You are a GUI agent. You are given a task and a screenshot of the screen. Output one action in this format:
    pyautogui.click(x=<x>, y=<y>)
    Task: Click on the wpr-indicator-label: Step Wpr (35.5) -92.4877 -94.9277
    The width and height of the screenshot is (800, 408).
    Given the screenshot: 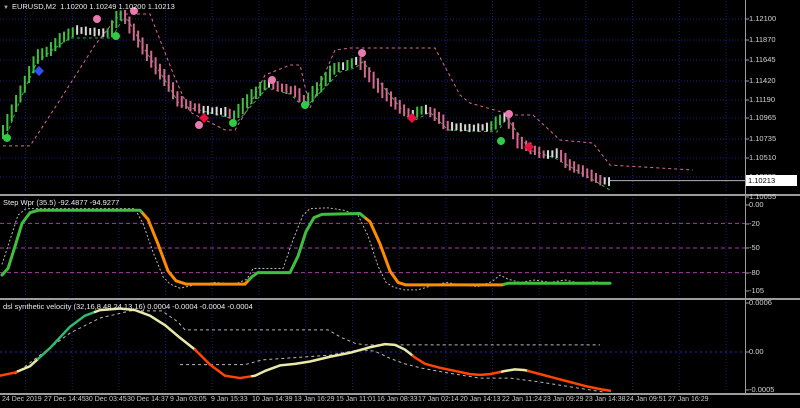 What is the action you would take?
    pyautogui.click(x=61, y=202)
    